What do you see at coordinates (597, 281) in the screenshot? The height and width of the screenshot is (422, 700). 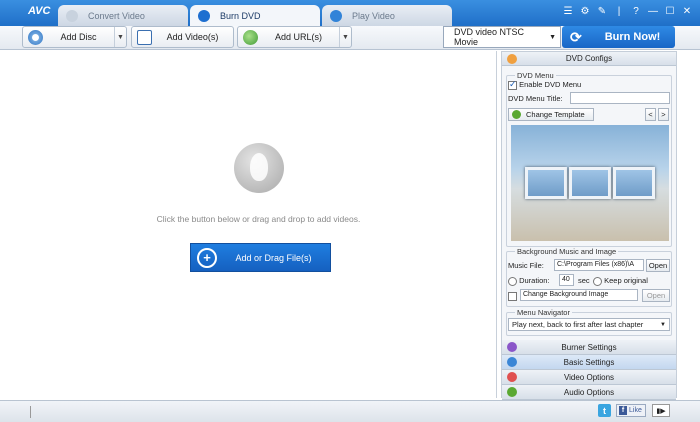 I see `keep-original-radio` at bounding box center [597, 281].